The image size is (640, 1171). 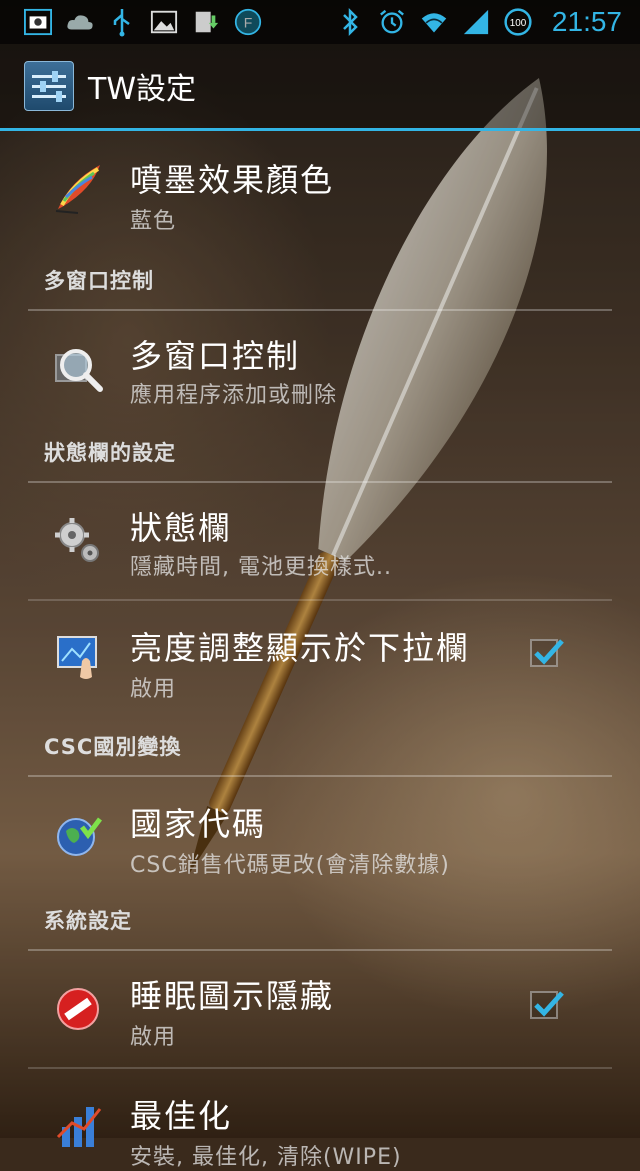 What do you see at coordinates (79, 1008) in the screenshot?
I see `no-entry-icon` at bounding box center [79, 1008].